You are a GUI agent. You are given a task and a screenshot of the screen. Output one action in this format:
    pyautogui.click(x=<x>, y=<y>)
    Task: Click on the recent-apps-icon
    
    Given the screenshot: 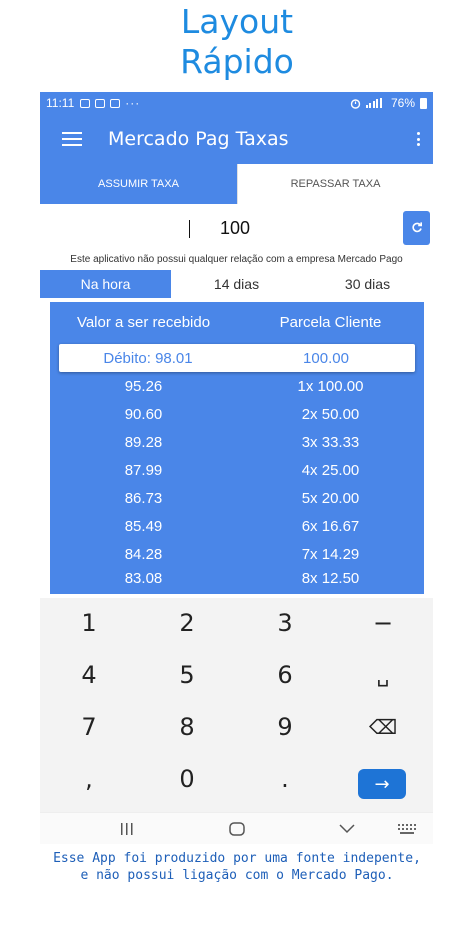 What is the action you would take?
    pyautogui.click(x=127, y=829)
    